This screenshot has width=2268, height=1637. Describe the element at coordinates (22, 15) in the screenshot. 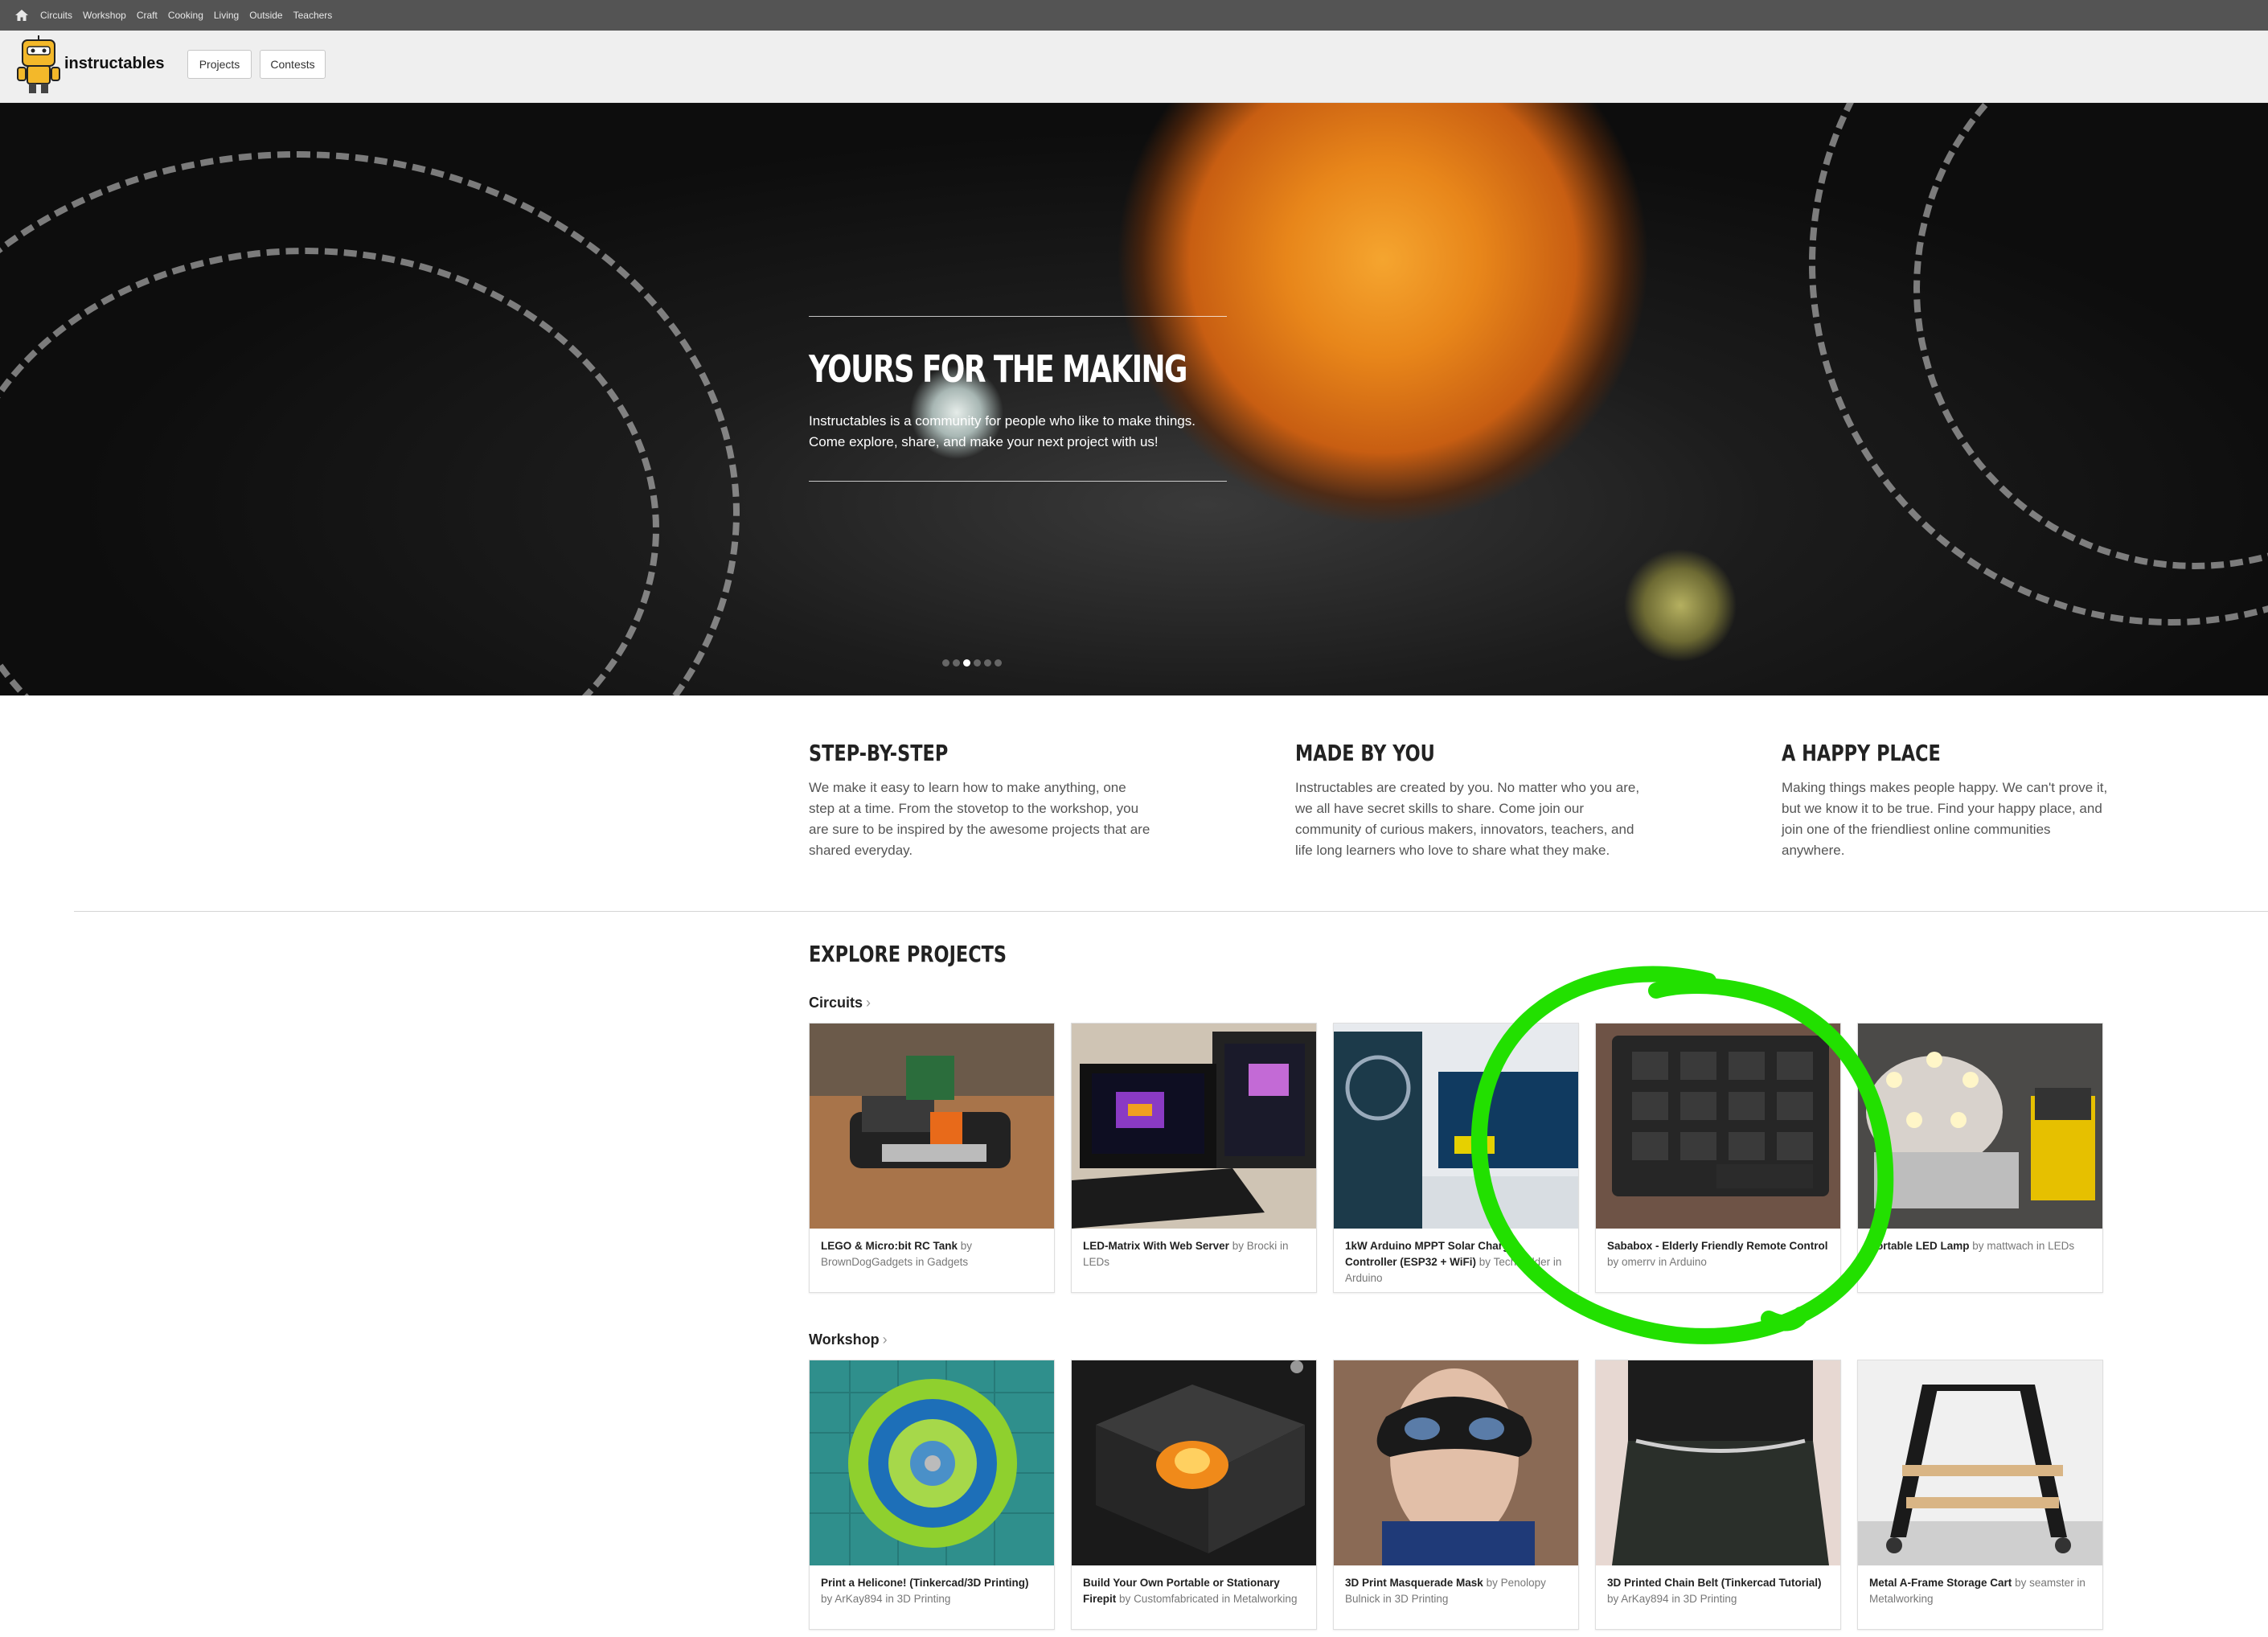

I see `home-icon` at that location.